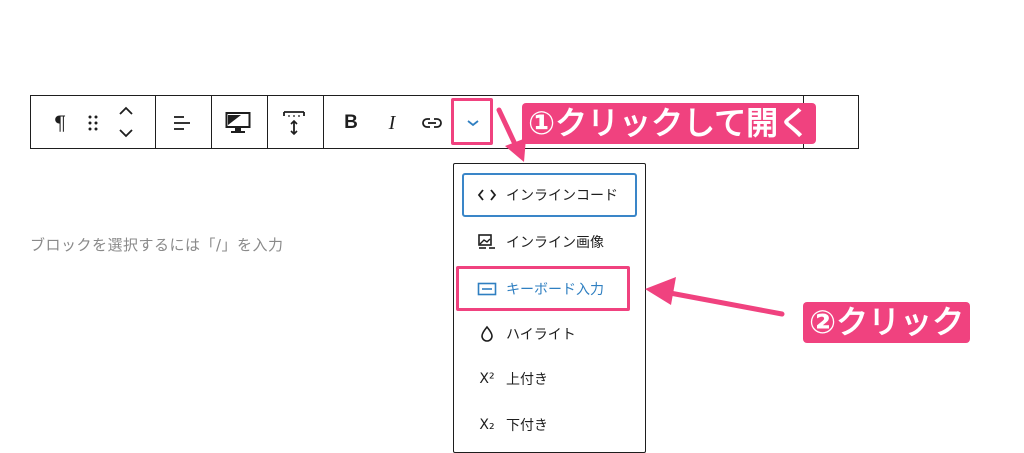 The height and width of the screenshot is (453, 1024). Describe the element at coordinates (887, 322) in the screenshot. I see `annotation-step2: ②クリック` at that location.